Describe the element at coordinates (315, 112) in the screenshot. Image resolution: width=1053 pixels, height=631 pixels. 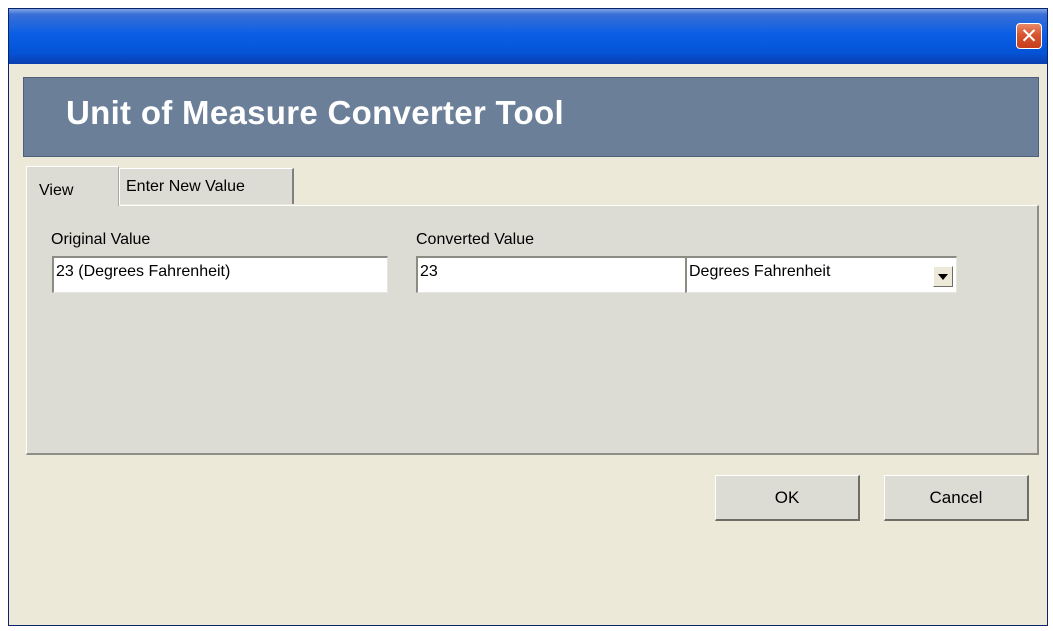
I see `dialog-title: Unit of Measure Converter Tool` at that location.